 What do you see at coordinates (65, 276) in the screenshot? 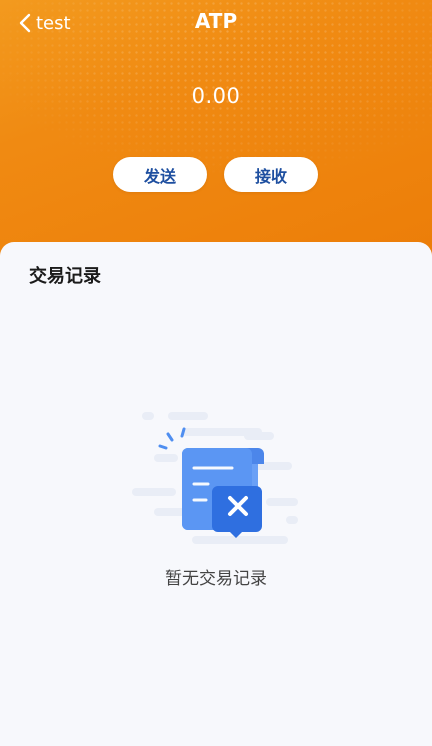
I see `transactions-title: 交易记录` at bounding box center [65, 276].